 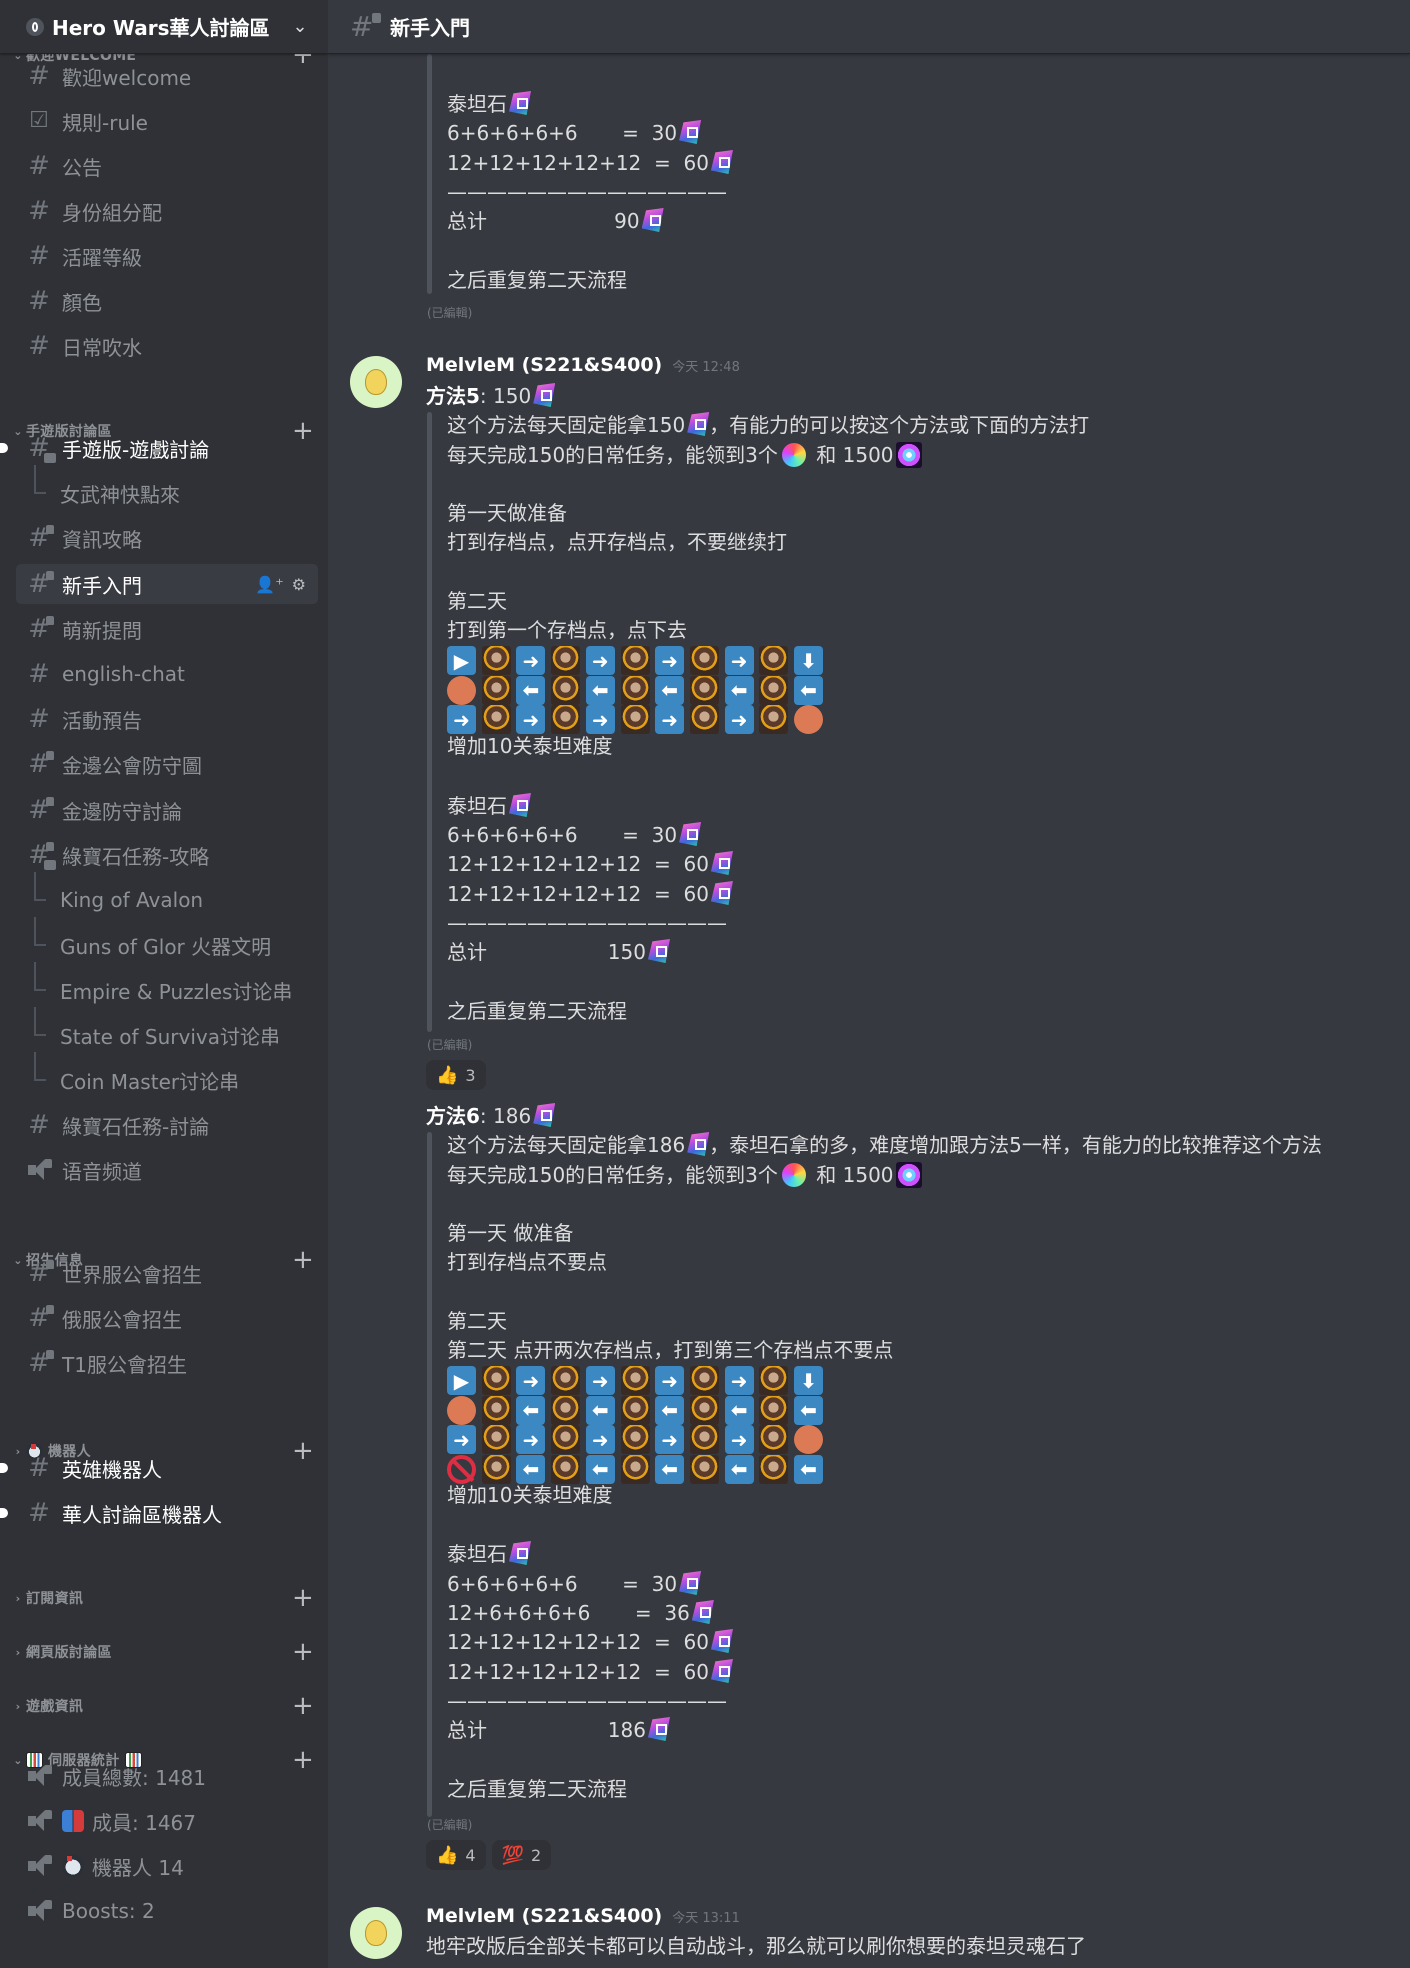 I want to click on message-text: 总计 186, so click(x=546, y=1730).